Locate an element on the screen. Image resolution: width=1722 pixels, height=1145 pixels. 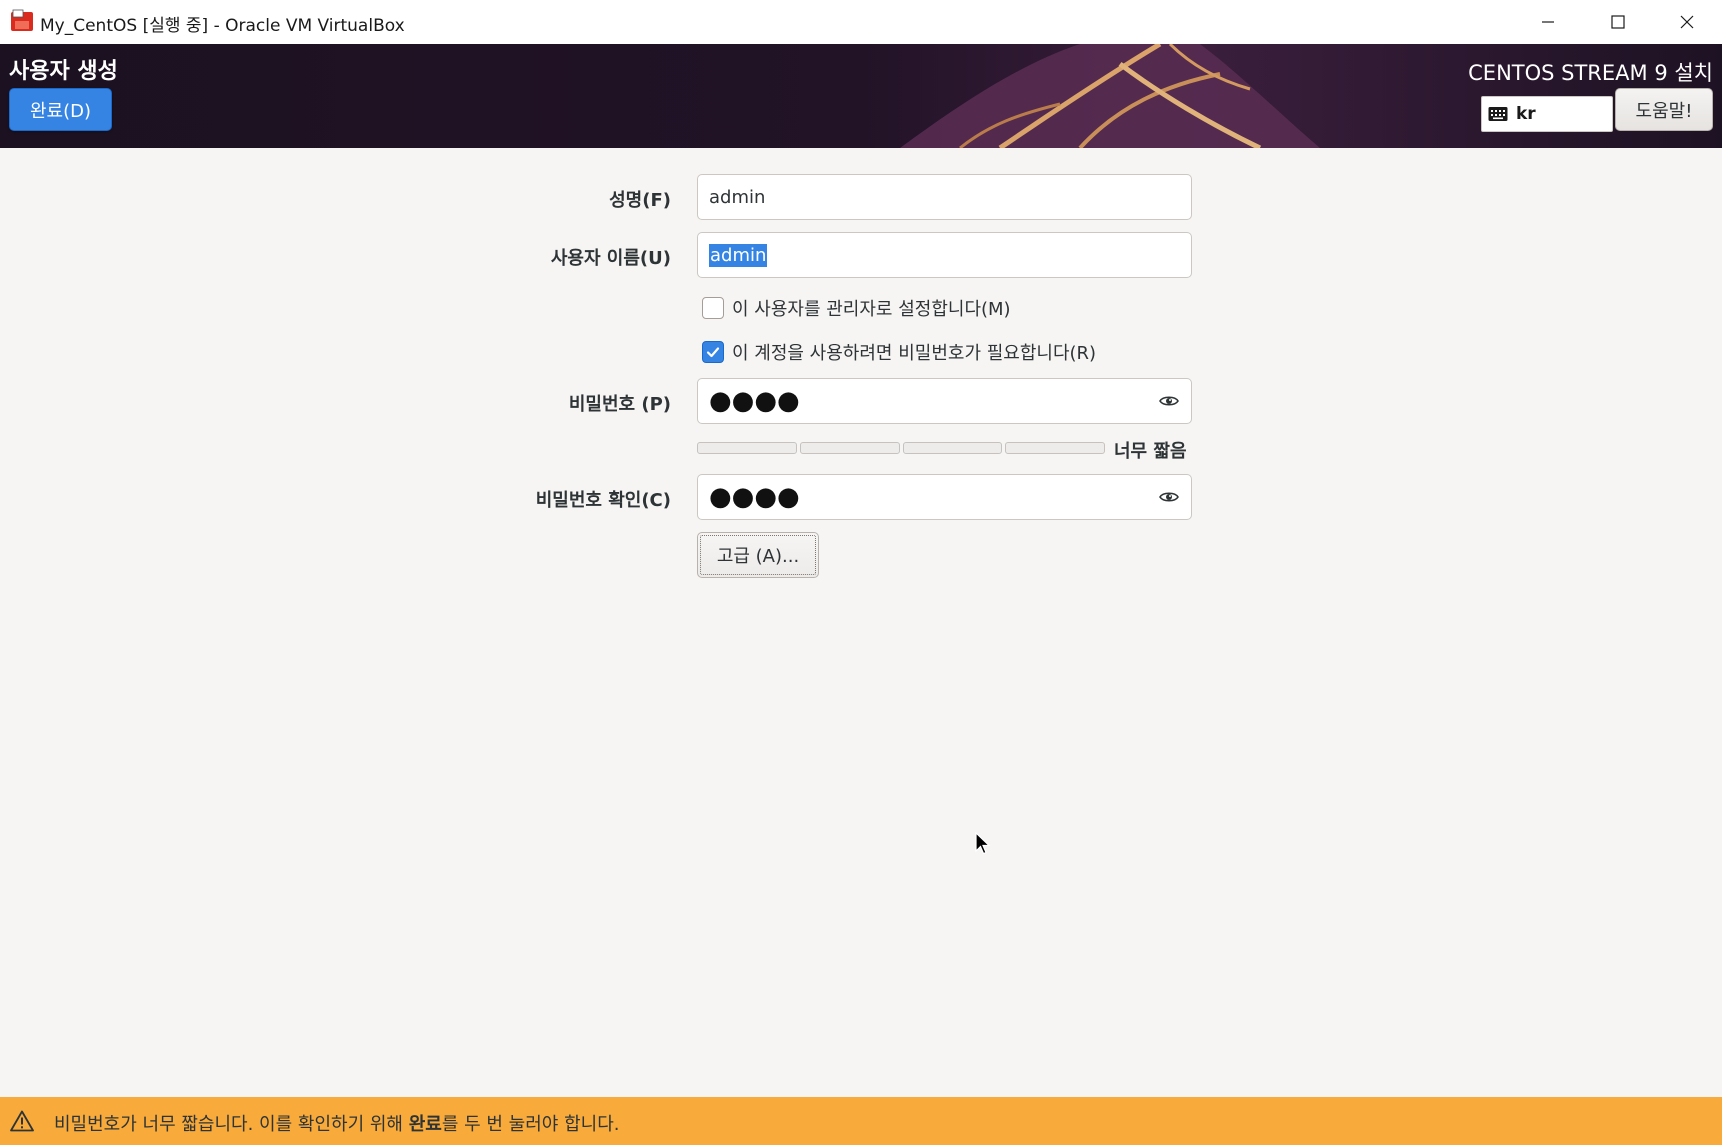
window-titlebar: My_CentOS [실행 중] - Oracle VM VirtualBox is located at coordinates (861, 22).